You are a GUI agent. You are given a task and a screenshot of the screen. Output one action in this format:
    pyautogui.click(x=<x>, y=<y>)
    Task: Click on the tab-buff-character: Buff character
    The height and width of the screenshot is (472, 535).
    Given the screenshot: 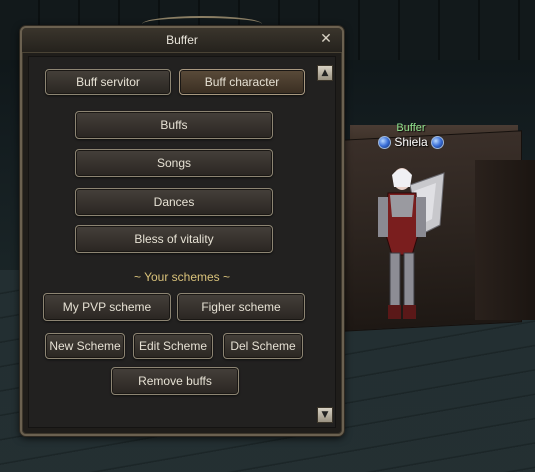 What is the action you would take?
    pyautogui.click(x=242, y=82)
    